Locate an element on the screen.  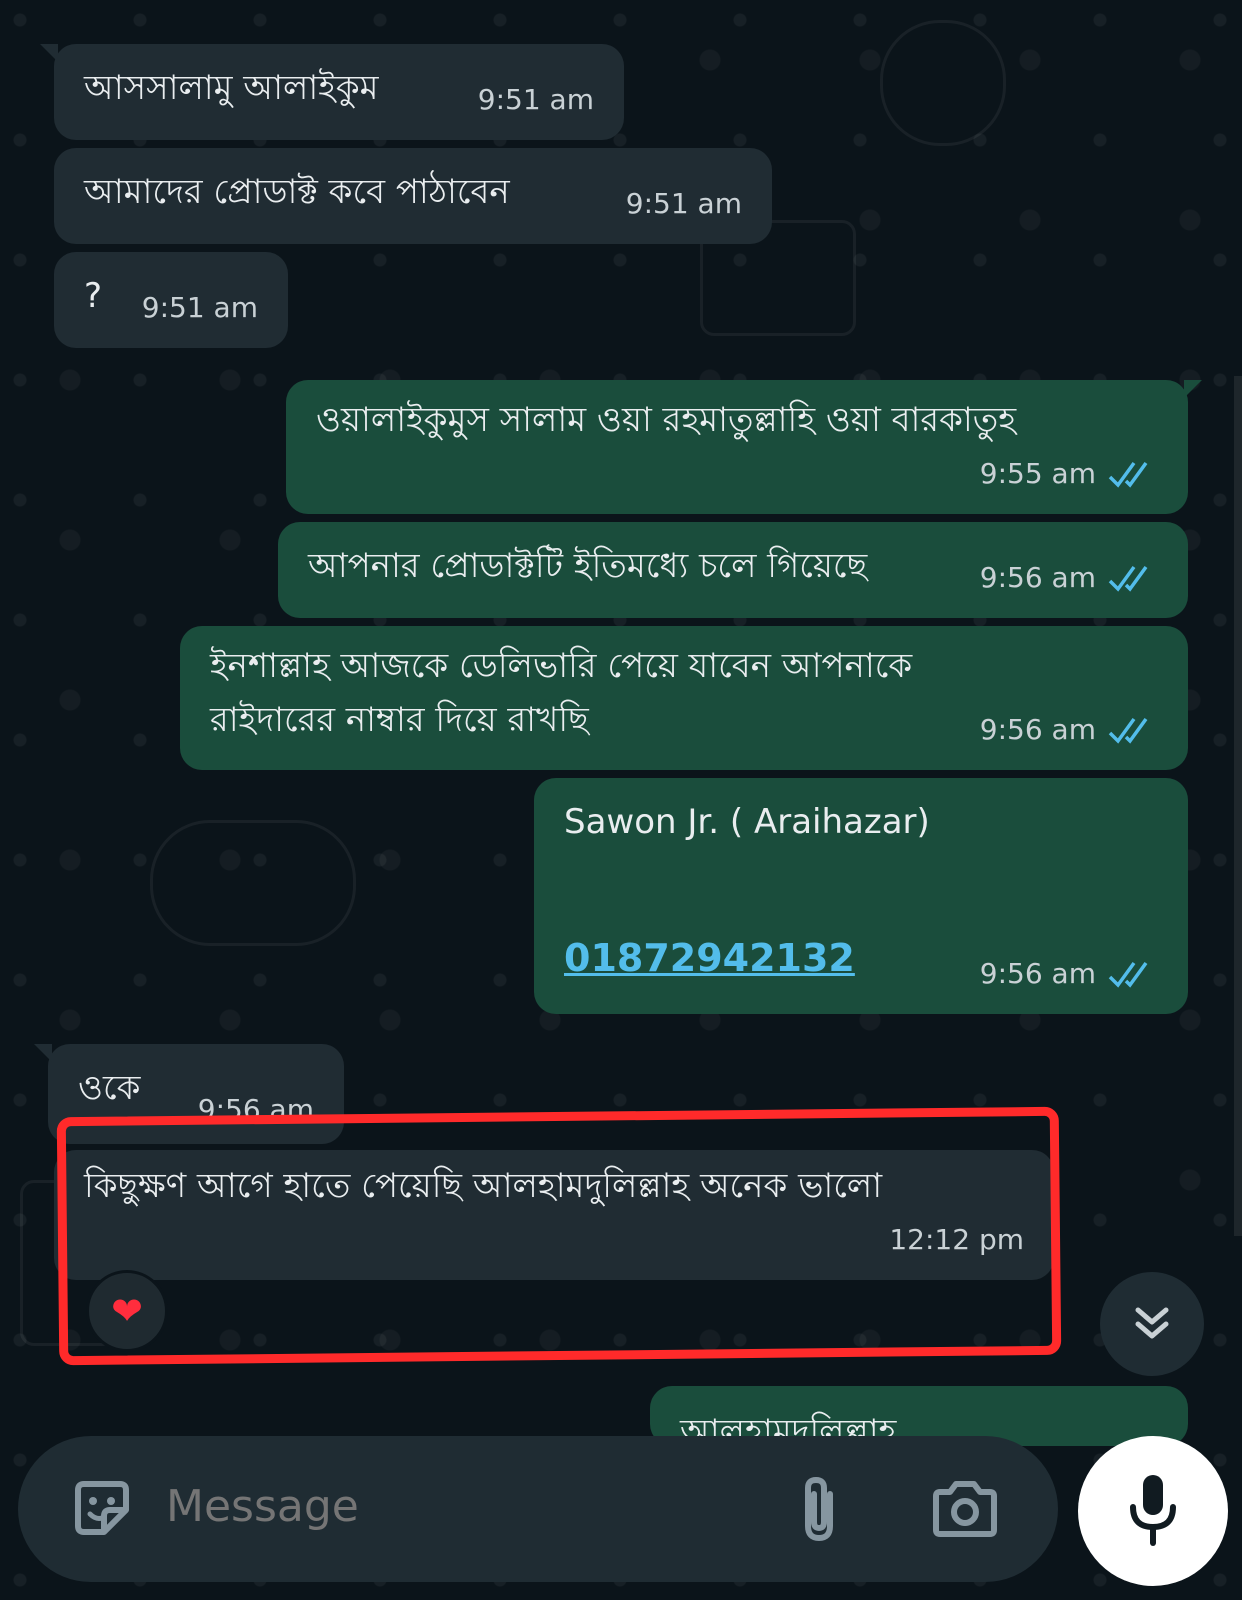
message-text: আমাদের প্রোডাক্ট কবে পাঠাবেন is located at coordinates (297, 192).